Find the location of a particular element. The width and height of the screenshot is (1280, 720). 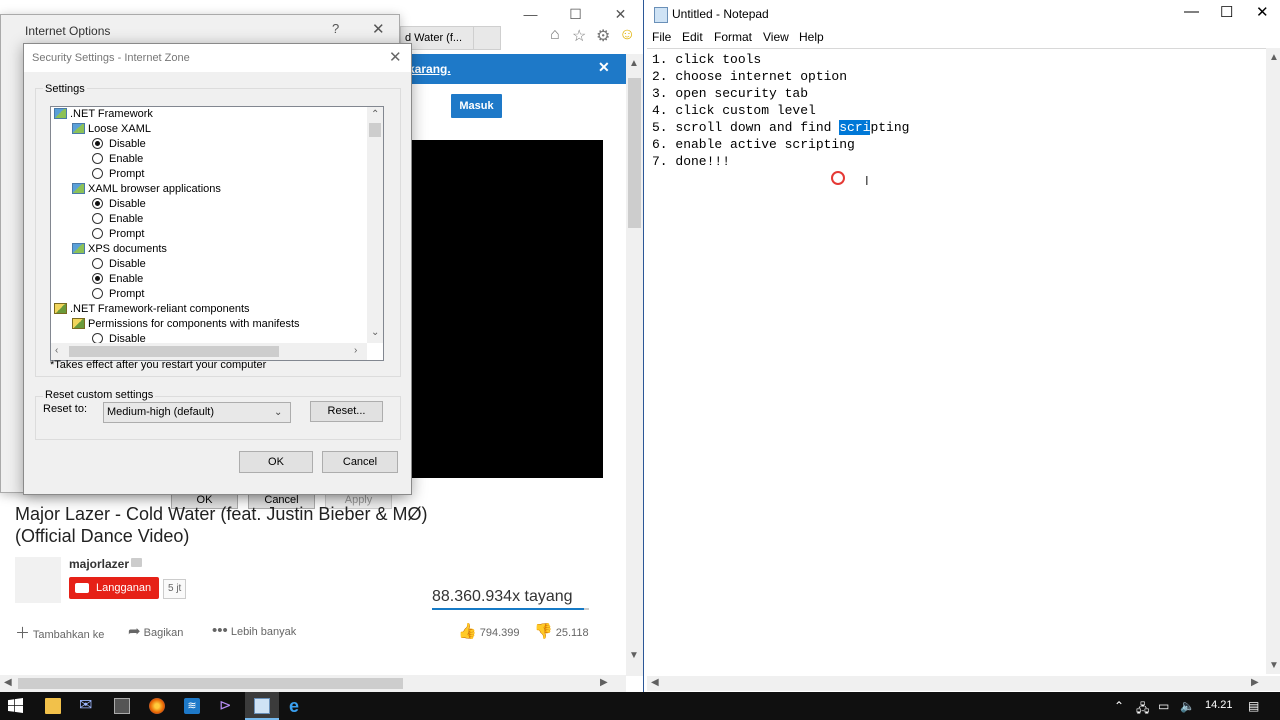

smiley-feedback-icon: ☺ is located at coordinates (627, 35).